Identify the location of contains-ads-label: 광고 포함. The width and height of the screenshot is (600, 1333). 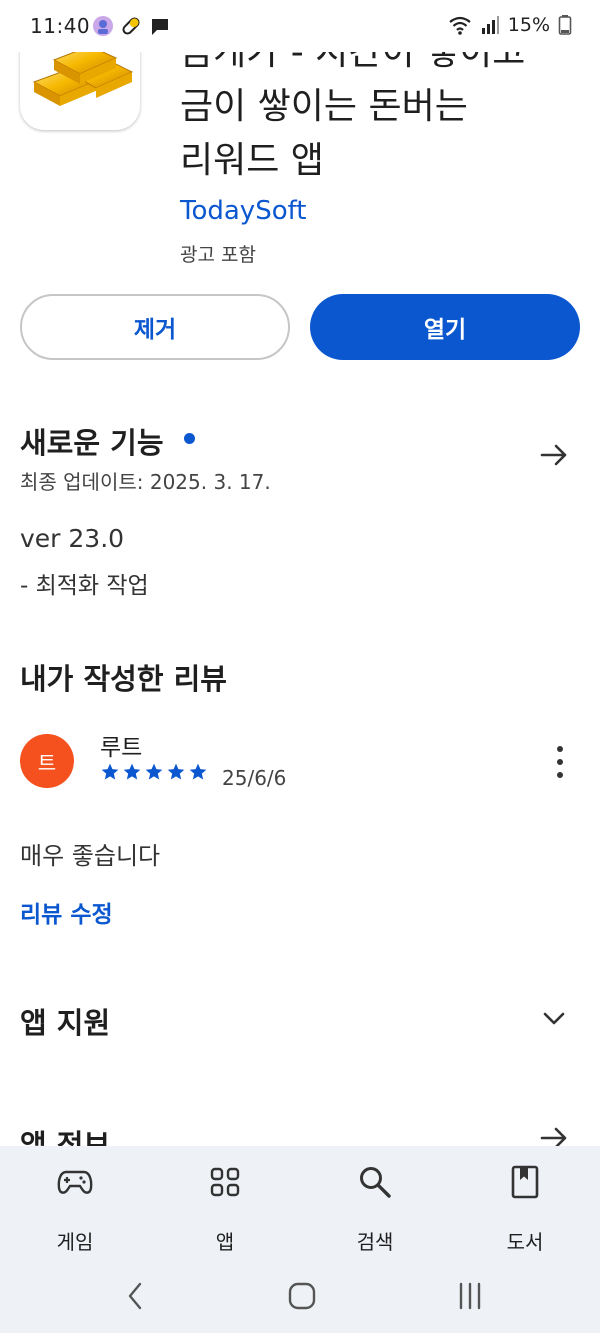
(218, 255).